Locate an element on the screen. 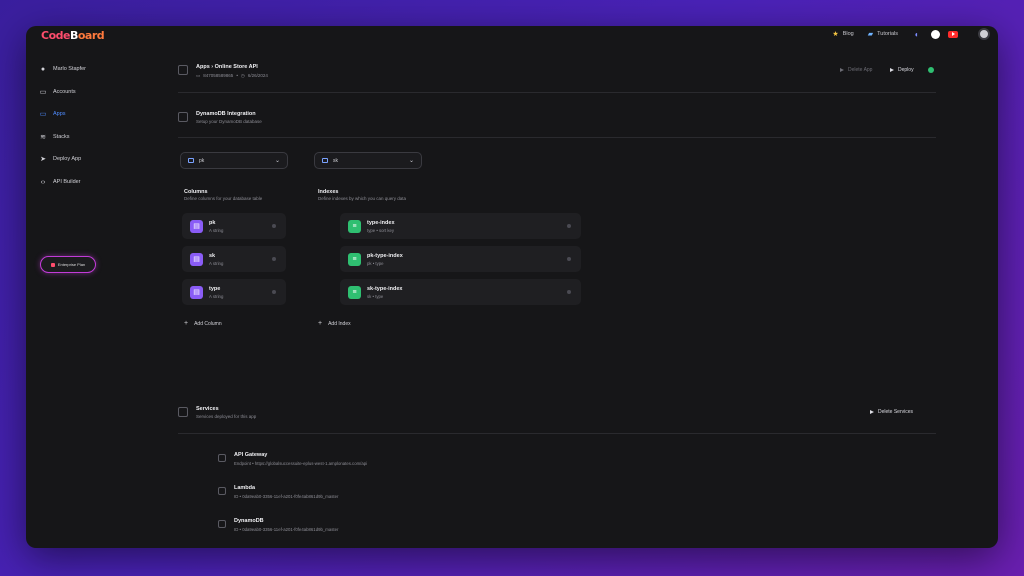  top-bar: CodeBoard ★ Blog ▰ Tutorials ◐ is located at coordinates (512, 36).